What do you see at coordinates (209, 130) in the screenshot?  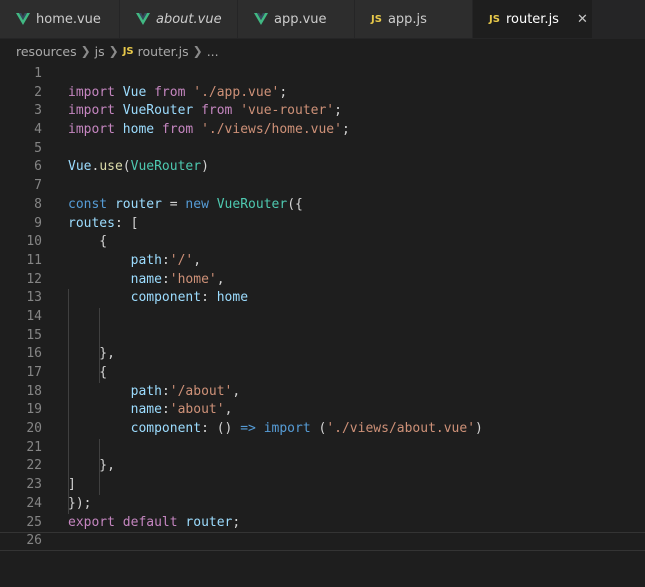 I see `code-text: import home from './views/home.vue';` at bounding box center [209, 130].